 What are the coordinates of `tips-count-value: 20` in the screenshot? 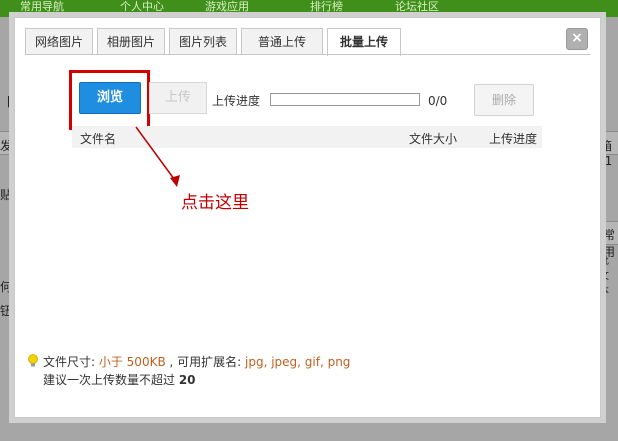 It's located at (187, 380).